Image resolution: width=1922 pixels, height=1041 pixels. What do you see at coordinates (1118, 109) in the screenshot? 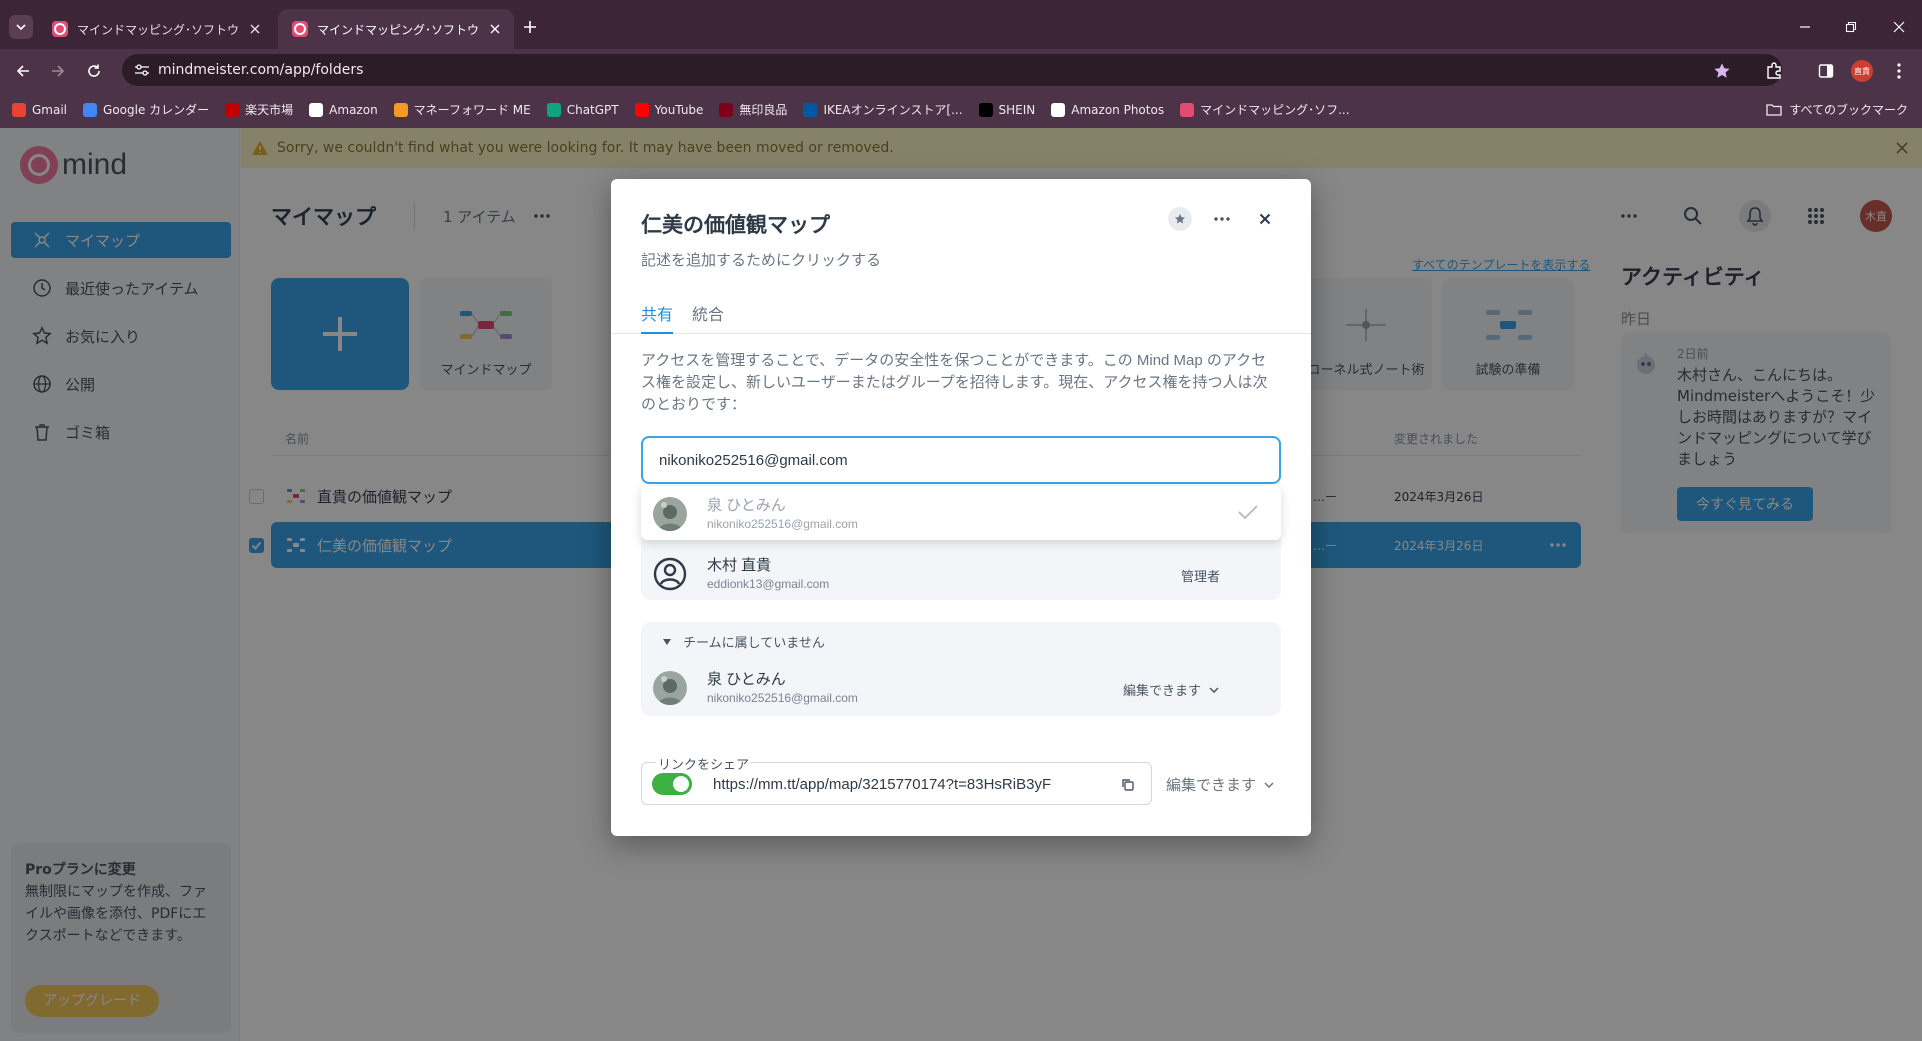
I see `bookmark-label: Amazon Photos` at bounding box center [1118, 109].